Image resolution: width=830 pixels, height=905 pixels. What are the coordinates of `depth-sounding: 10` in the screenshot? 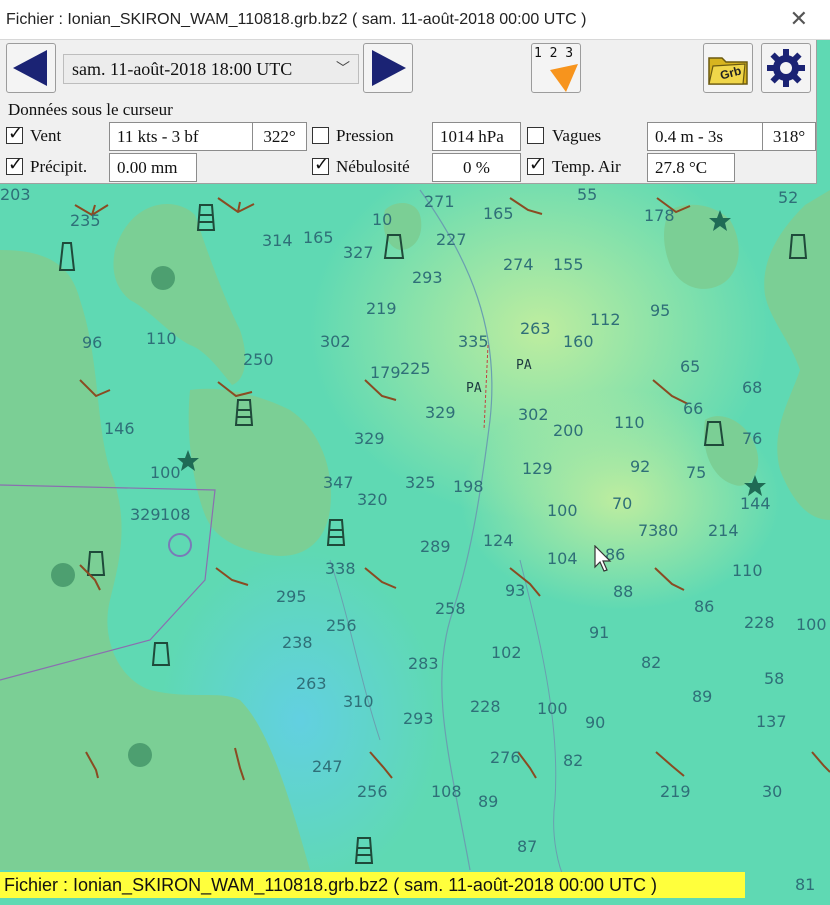 It's located at (382, 219).